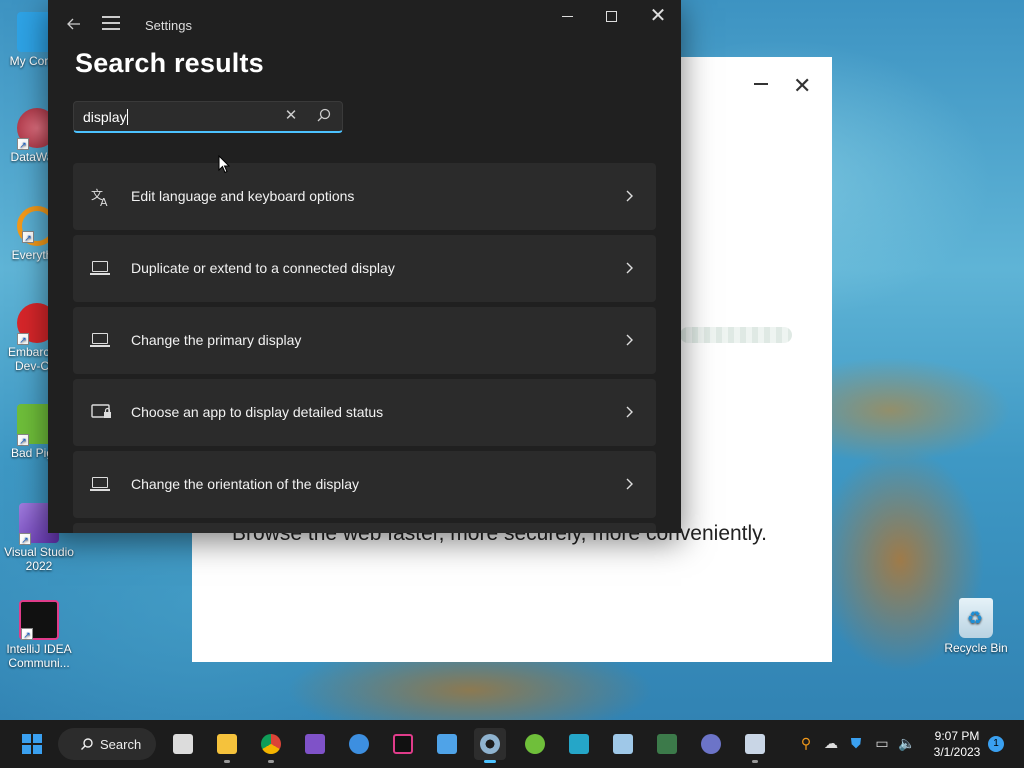 This screenshot has height=768, width=1024. I want to click on result-edit-language-keyboard: 文A Edit language and keyboard options, so click(364, 196).